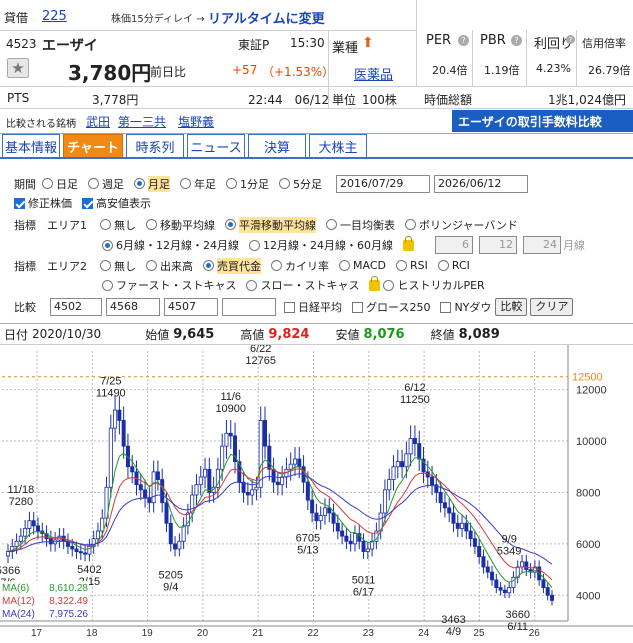 Image resolution: width=633 pixels, height=643 pixels. What do you see at coordinates (362, 265) in the screenshot?
I see `indicator2-radio-4: MACD` at bounding box center [362, 265].